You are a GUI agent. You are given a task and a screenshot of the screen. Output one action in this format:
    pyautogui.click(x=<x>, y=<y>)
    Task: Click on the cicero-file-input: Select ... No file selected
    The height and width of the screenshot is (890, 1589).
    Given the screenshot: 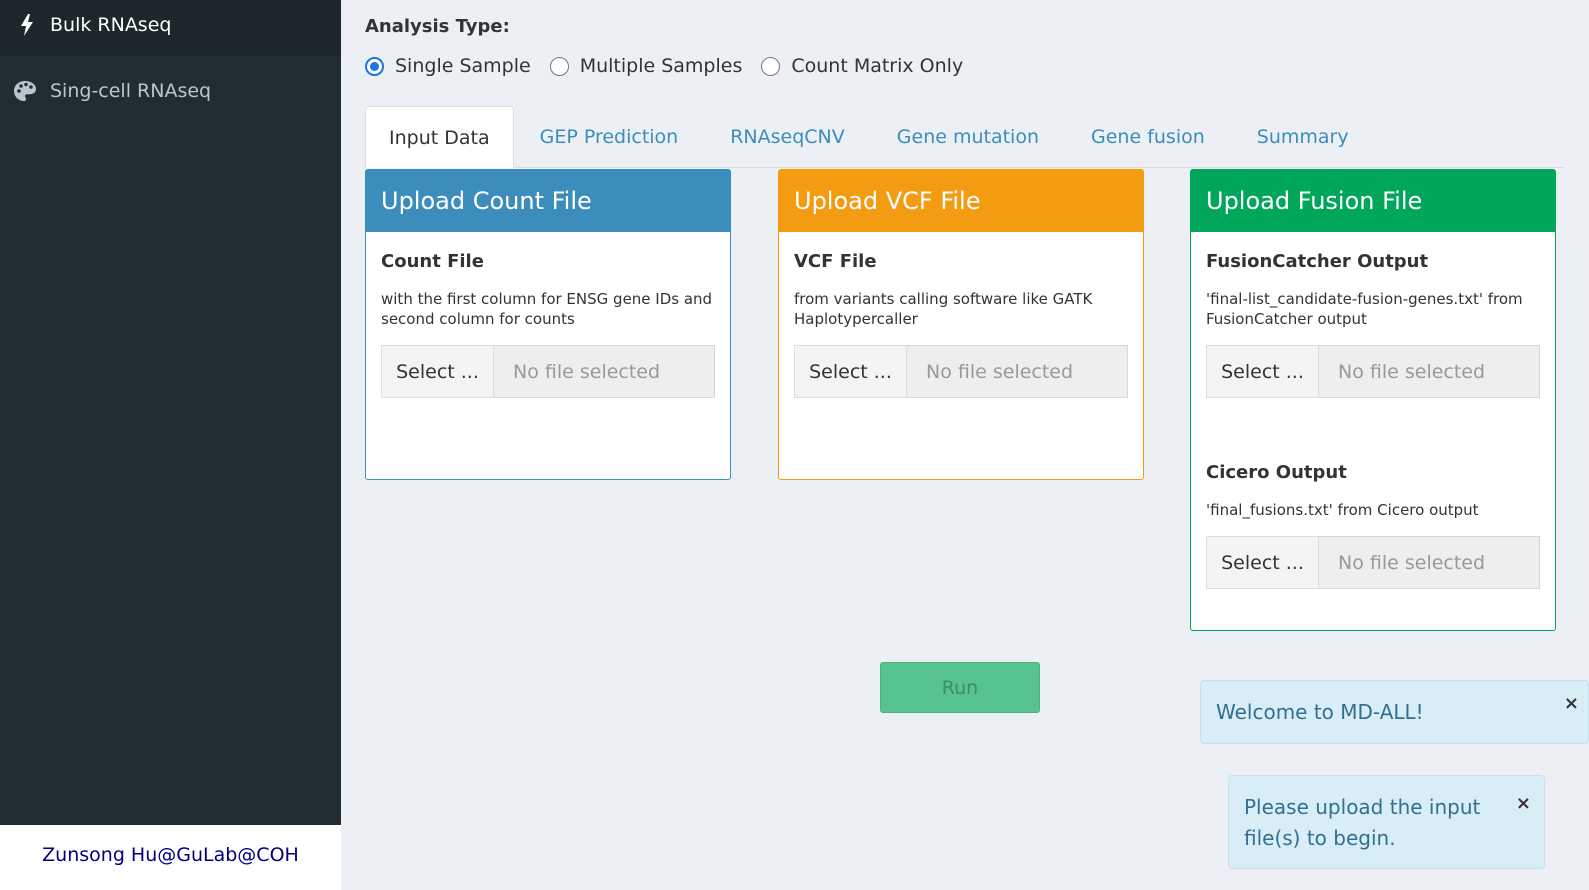 What is the action you would take?
    pyautogui.click(x=1373, y=562)
    